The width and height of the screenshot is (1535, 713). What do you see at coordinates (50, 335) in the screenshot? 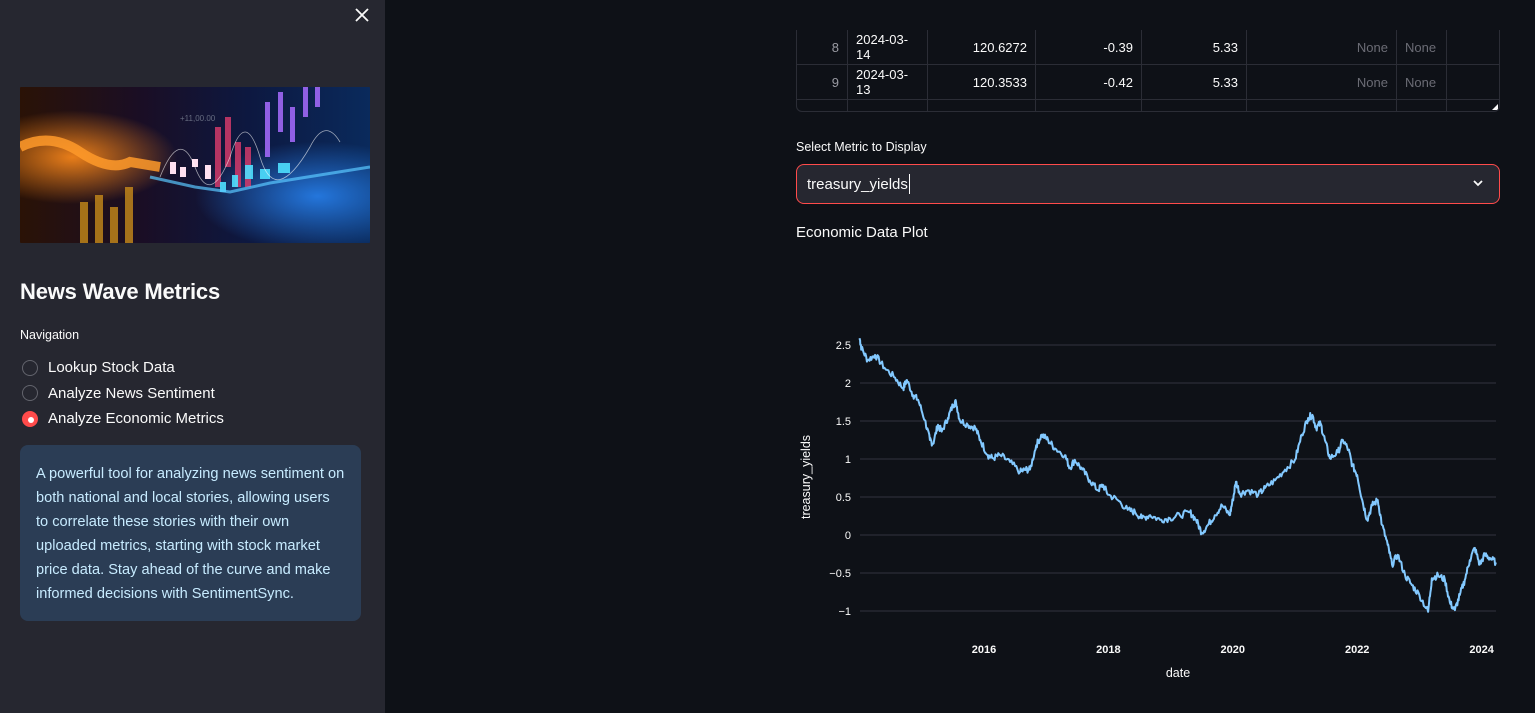
I see `navigation-label: Navigation` at bounding box center [50, 335].